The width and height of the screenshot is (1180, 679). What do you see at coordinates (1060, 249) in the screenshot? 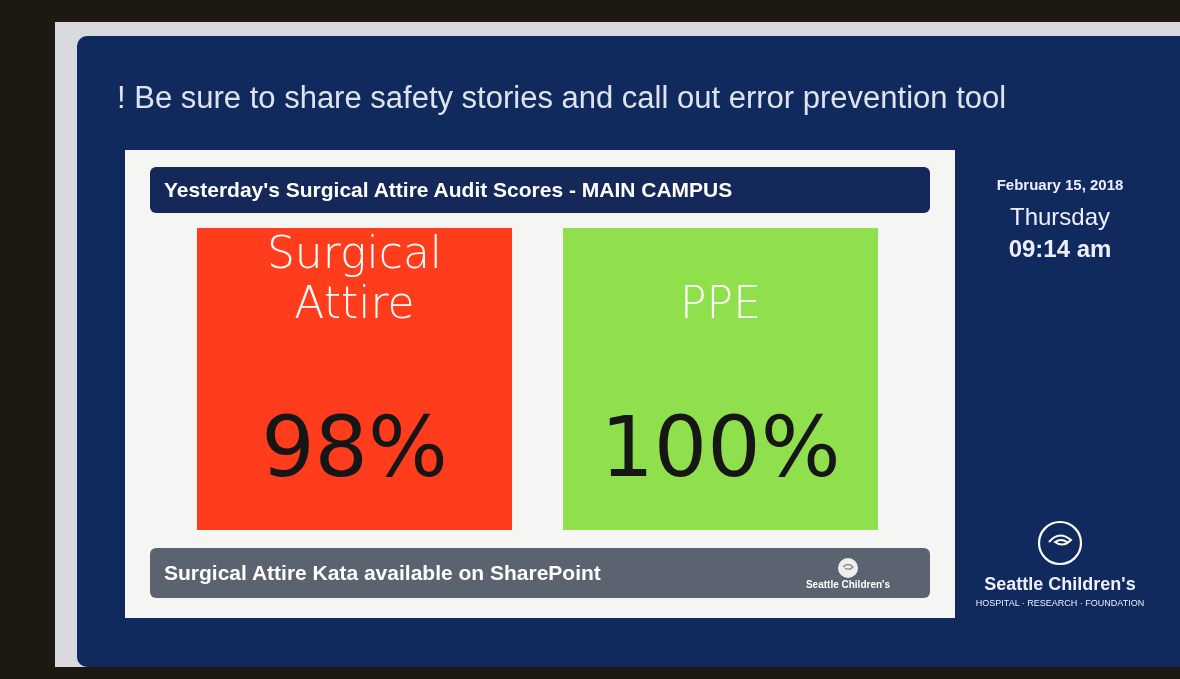
I see `time-text: 09:14 am` at bounding box center [1060, 249].